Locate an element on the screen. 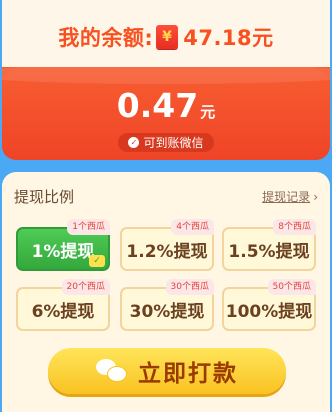 The height and width of the screenshot is (412, 332). rmb-envelope-icon: ¥ is located at coordinates (167, 37).